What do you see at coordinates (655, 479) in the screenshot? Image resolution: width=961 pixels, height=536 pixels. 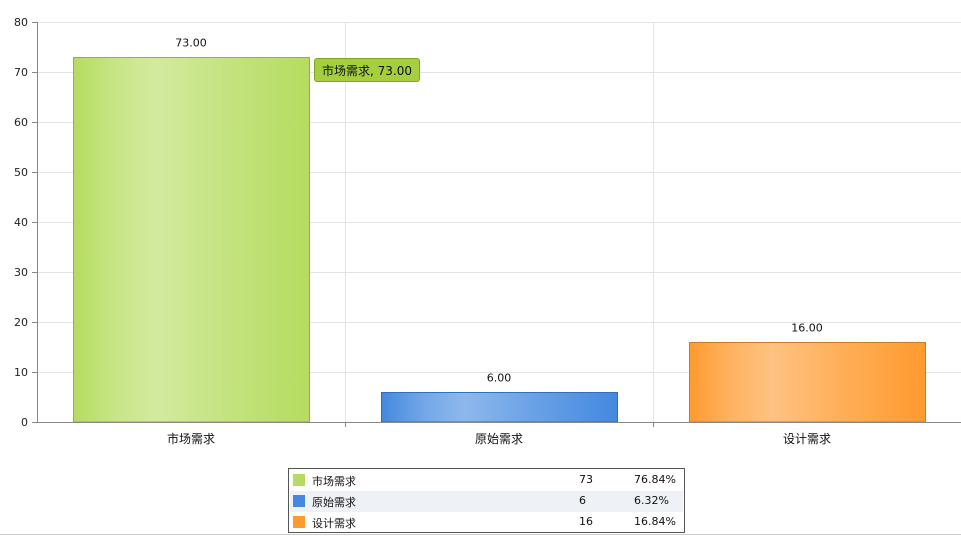 I see `legend-percent-market: 76.84%` at bounding box center [655, 479].